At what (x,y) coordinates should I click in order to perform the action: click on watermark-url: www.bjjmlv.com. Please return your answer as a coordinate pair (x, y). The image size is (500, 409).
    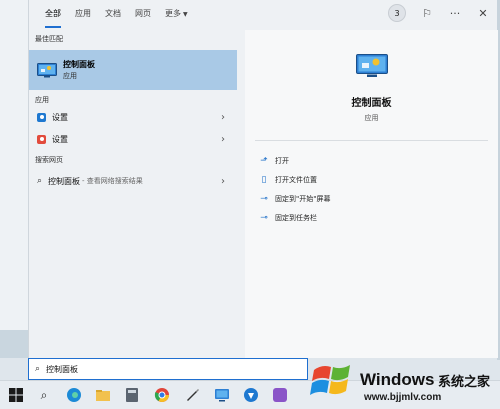
    Looking at the image, I should click on (403, 397).